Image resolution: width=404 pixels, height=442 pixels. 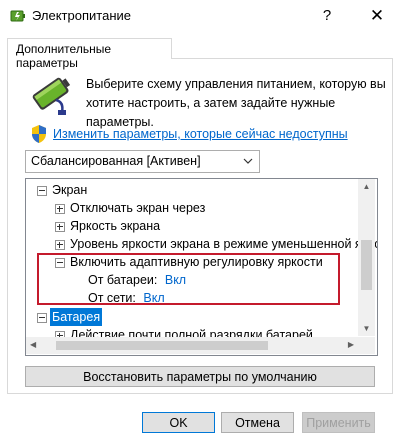 What do you see at coordinates (338, 422) in the screenshot?
I see `apply-button: Применить` at bounding box center [338, 422].